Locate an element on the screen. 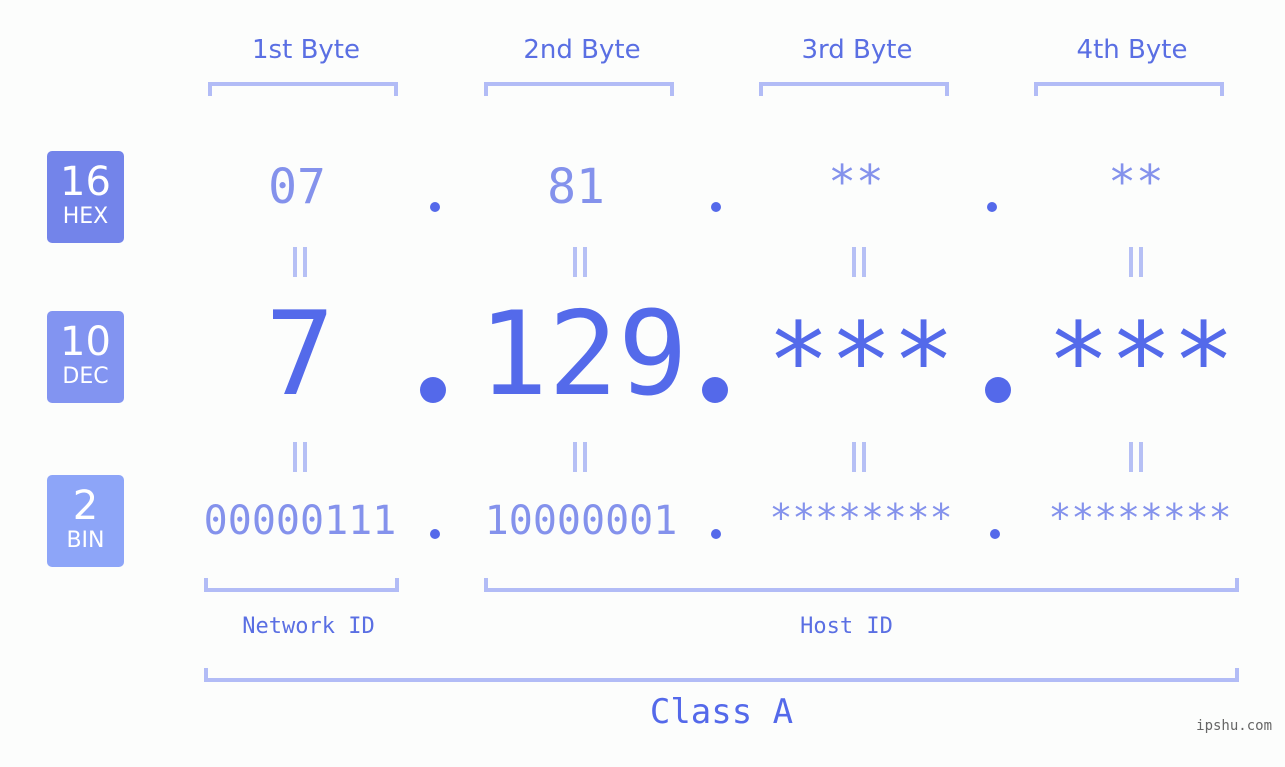 The height and width of the screenshot is (767, 1285). hex-base-label: HEX is located at coordinates (85, 216).